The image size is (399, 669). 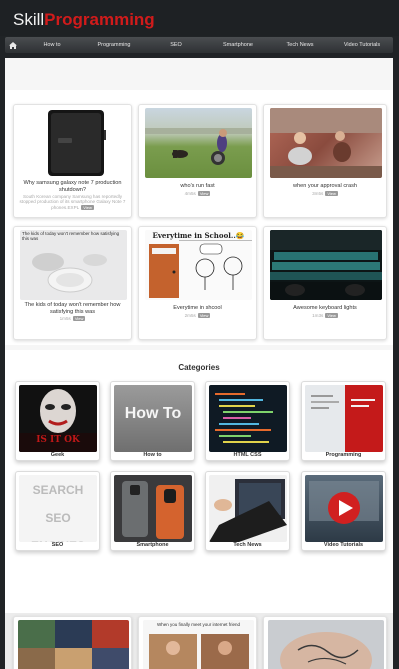 I want to click on seo-art-text: SEARCH SEO ENGINES, so click(x=58, y=512).